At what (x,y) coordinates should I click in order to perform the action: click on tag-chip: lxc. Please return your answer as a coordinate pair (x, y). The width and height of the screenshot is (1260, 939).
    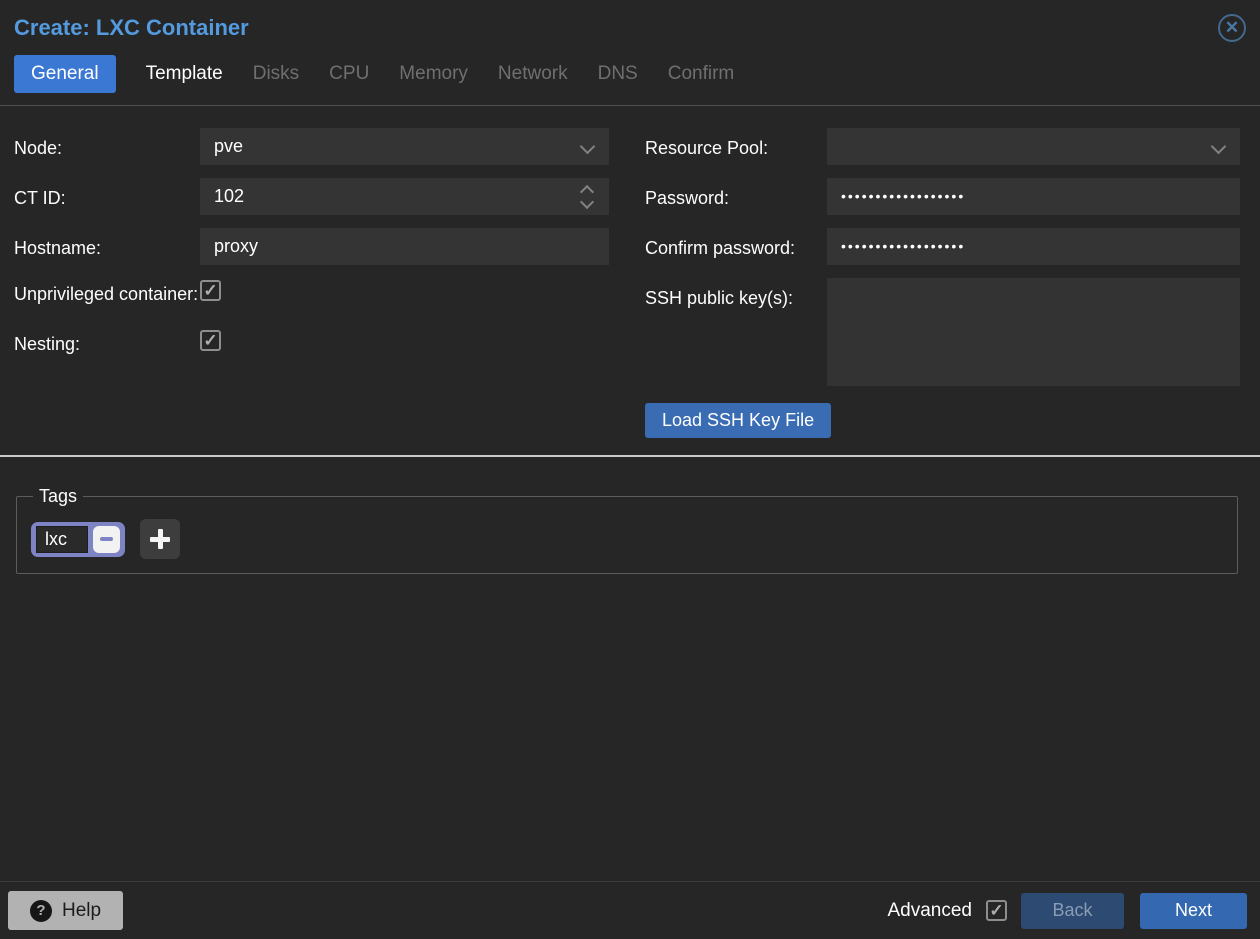
    Looking at the image, I should click on (78, 539).